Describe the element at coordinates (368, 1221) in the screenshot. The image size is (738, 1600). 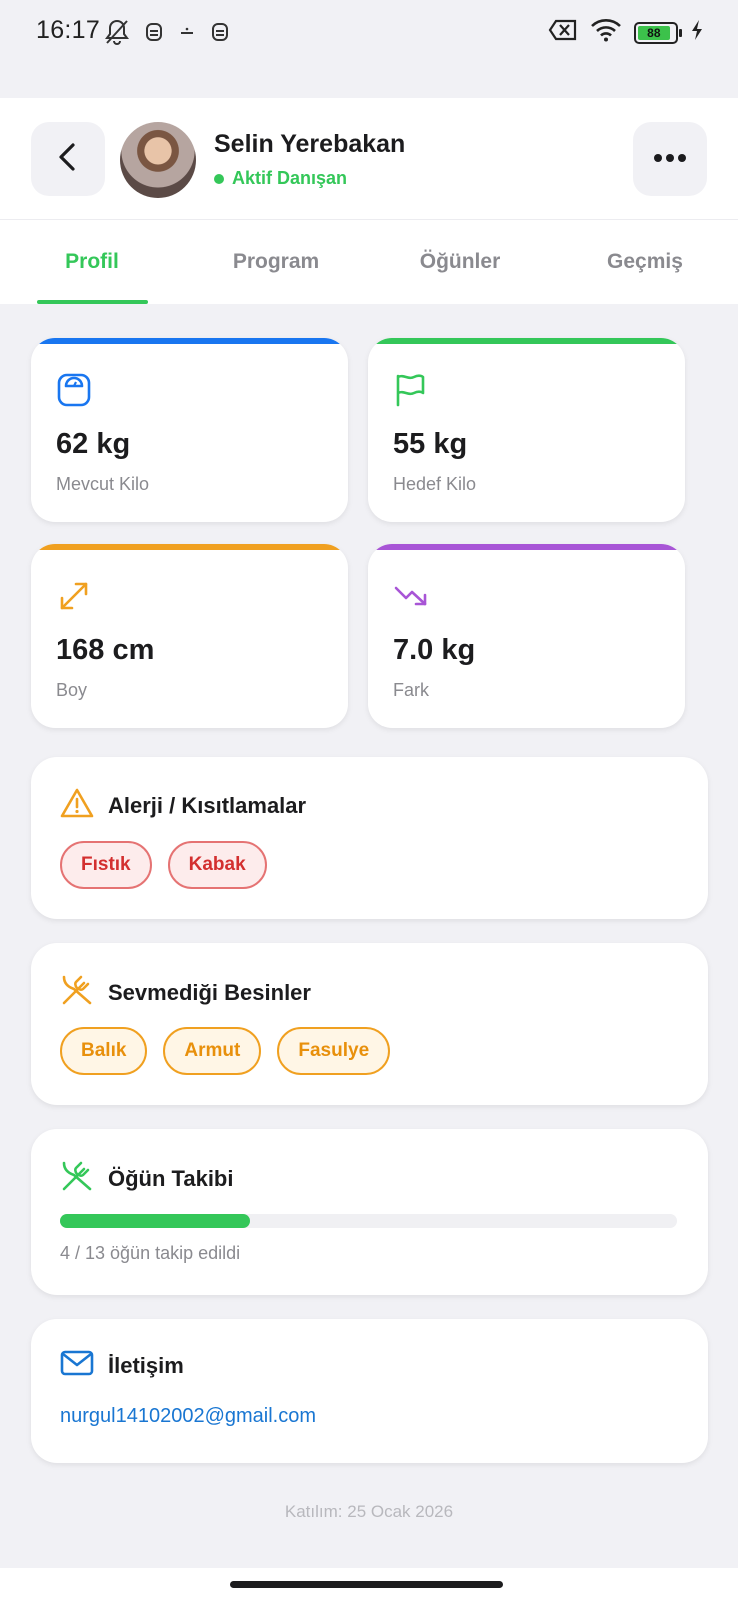
I see `meal-progress-bar` at that location.